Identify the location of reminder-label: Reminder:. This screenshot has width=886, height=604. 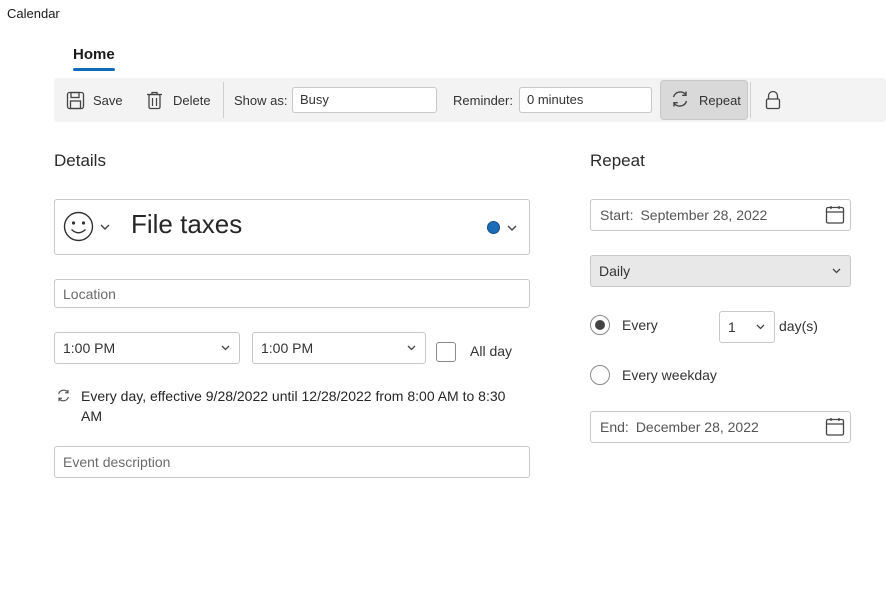
(483, 100).